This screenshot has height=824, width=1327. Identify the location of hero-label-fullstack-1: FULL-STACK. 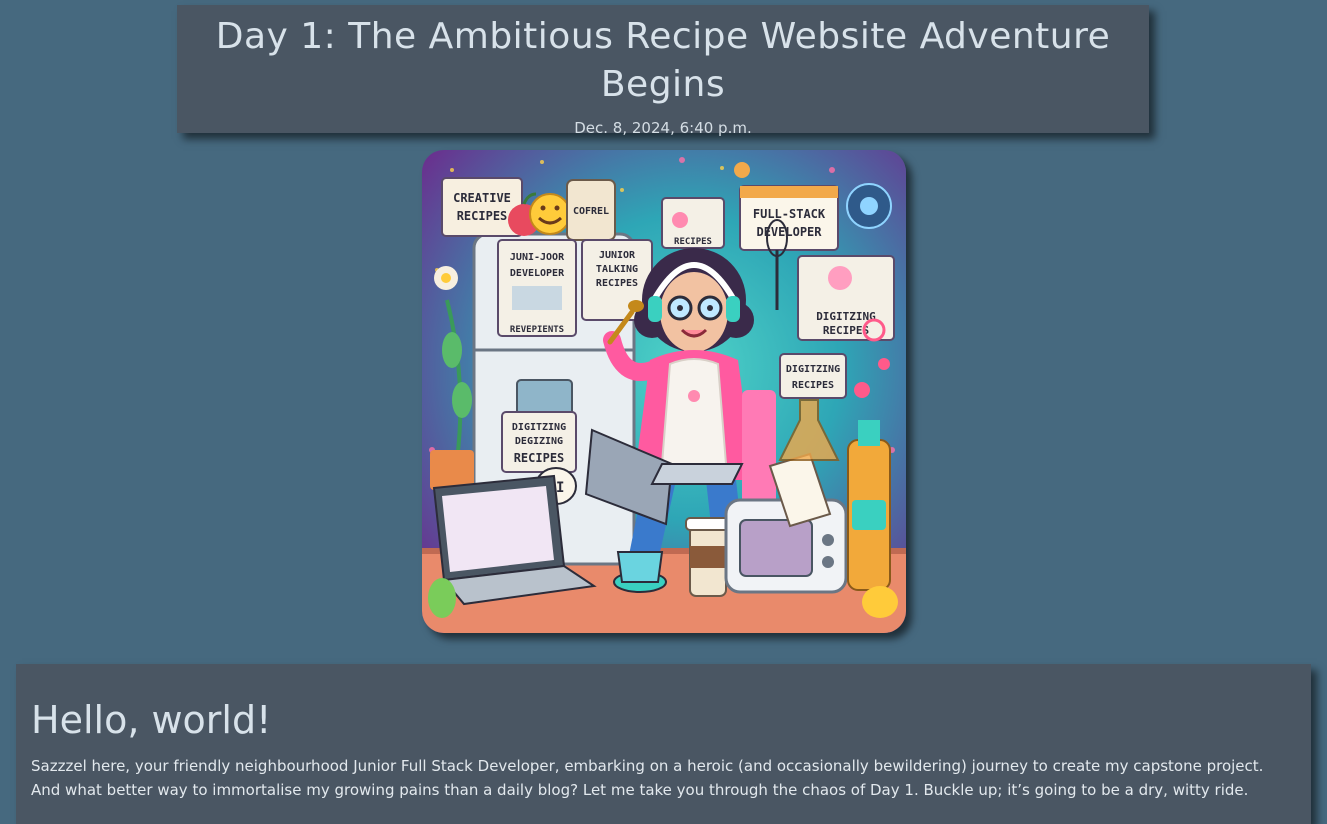
(789, 214).